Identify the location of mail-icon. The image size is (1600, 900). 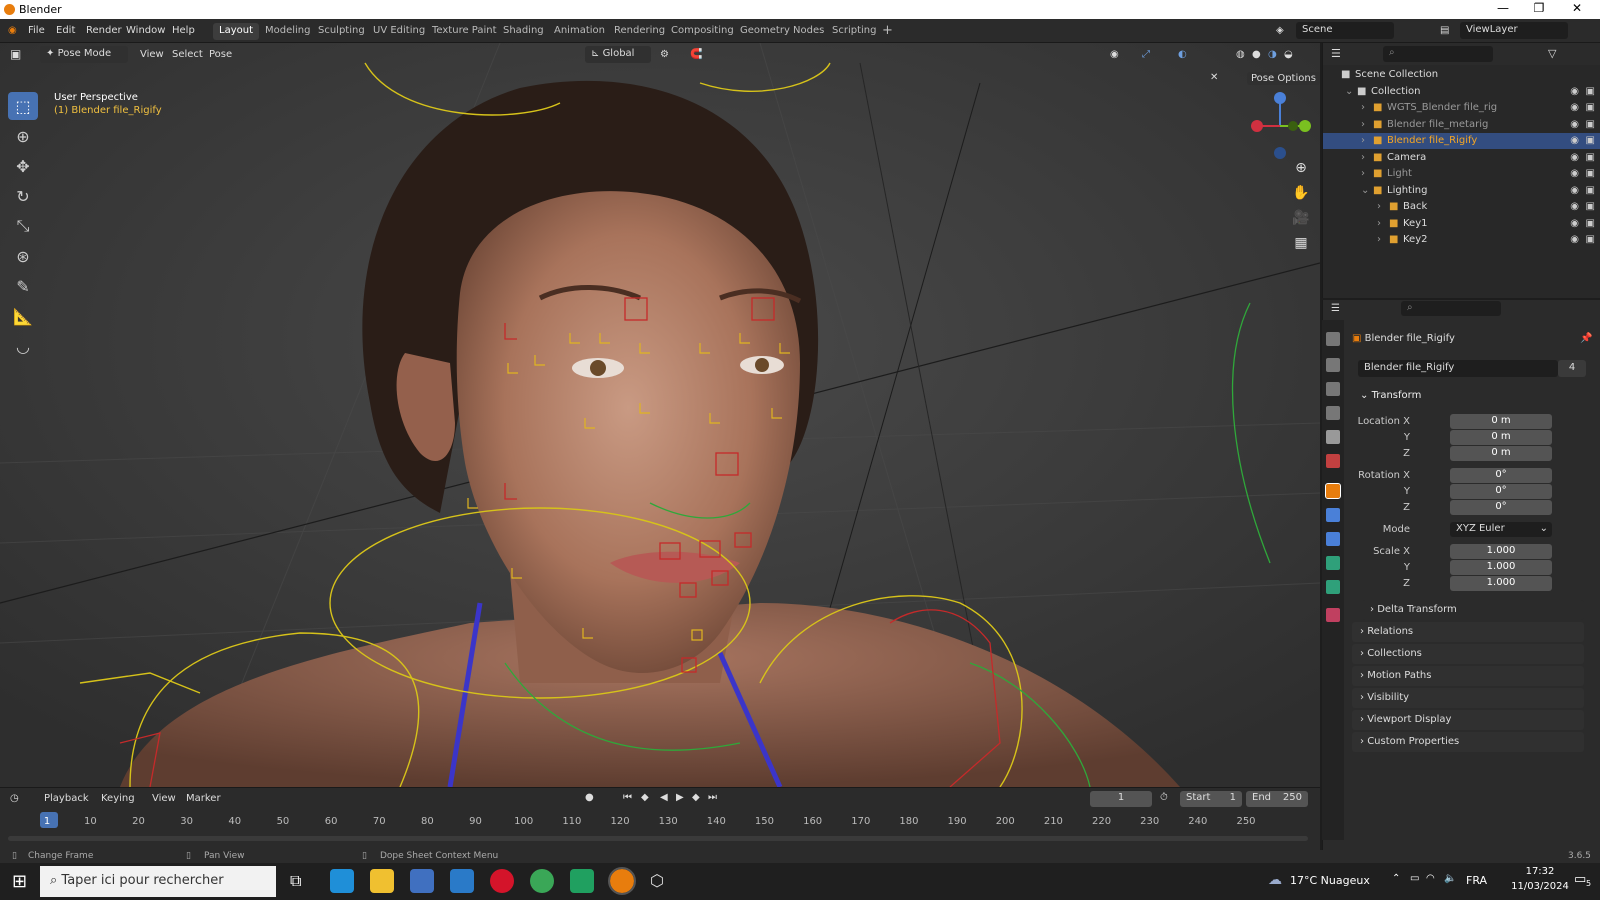
(462, 881).